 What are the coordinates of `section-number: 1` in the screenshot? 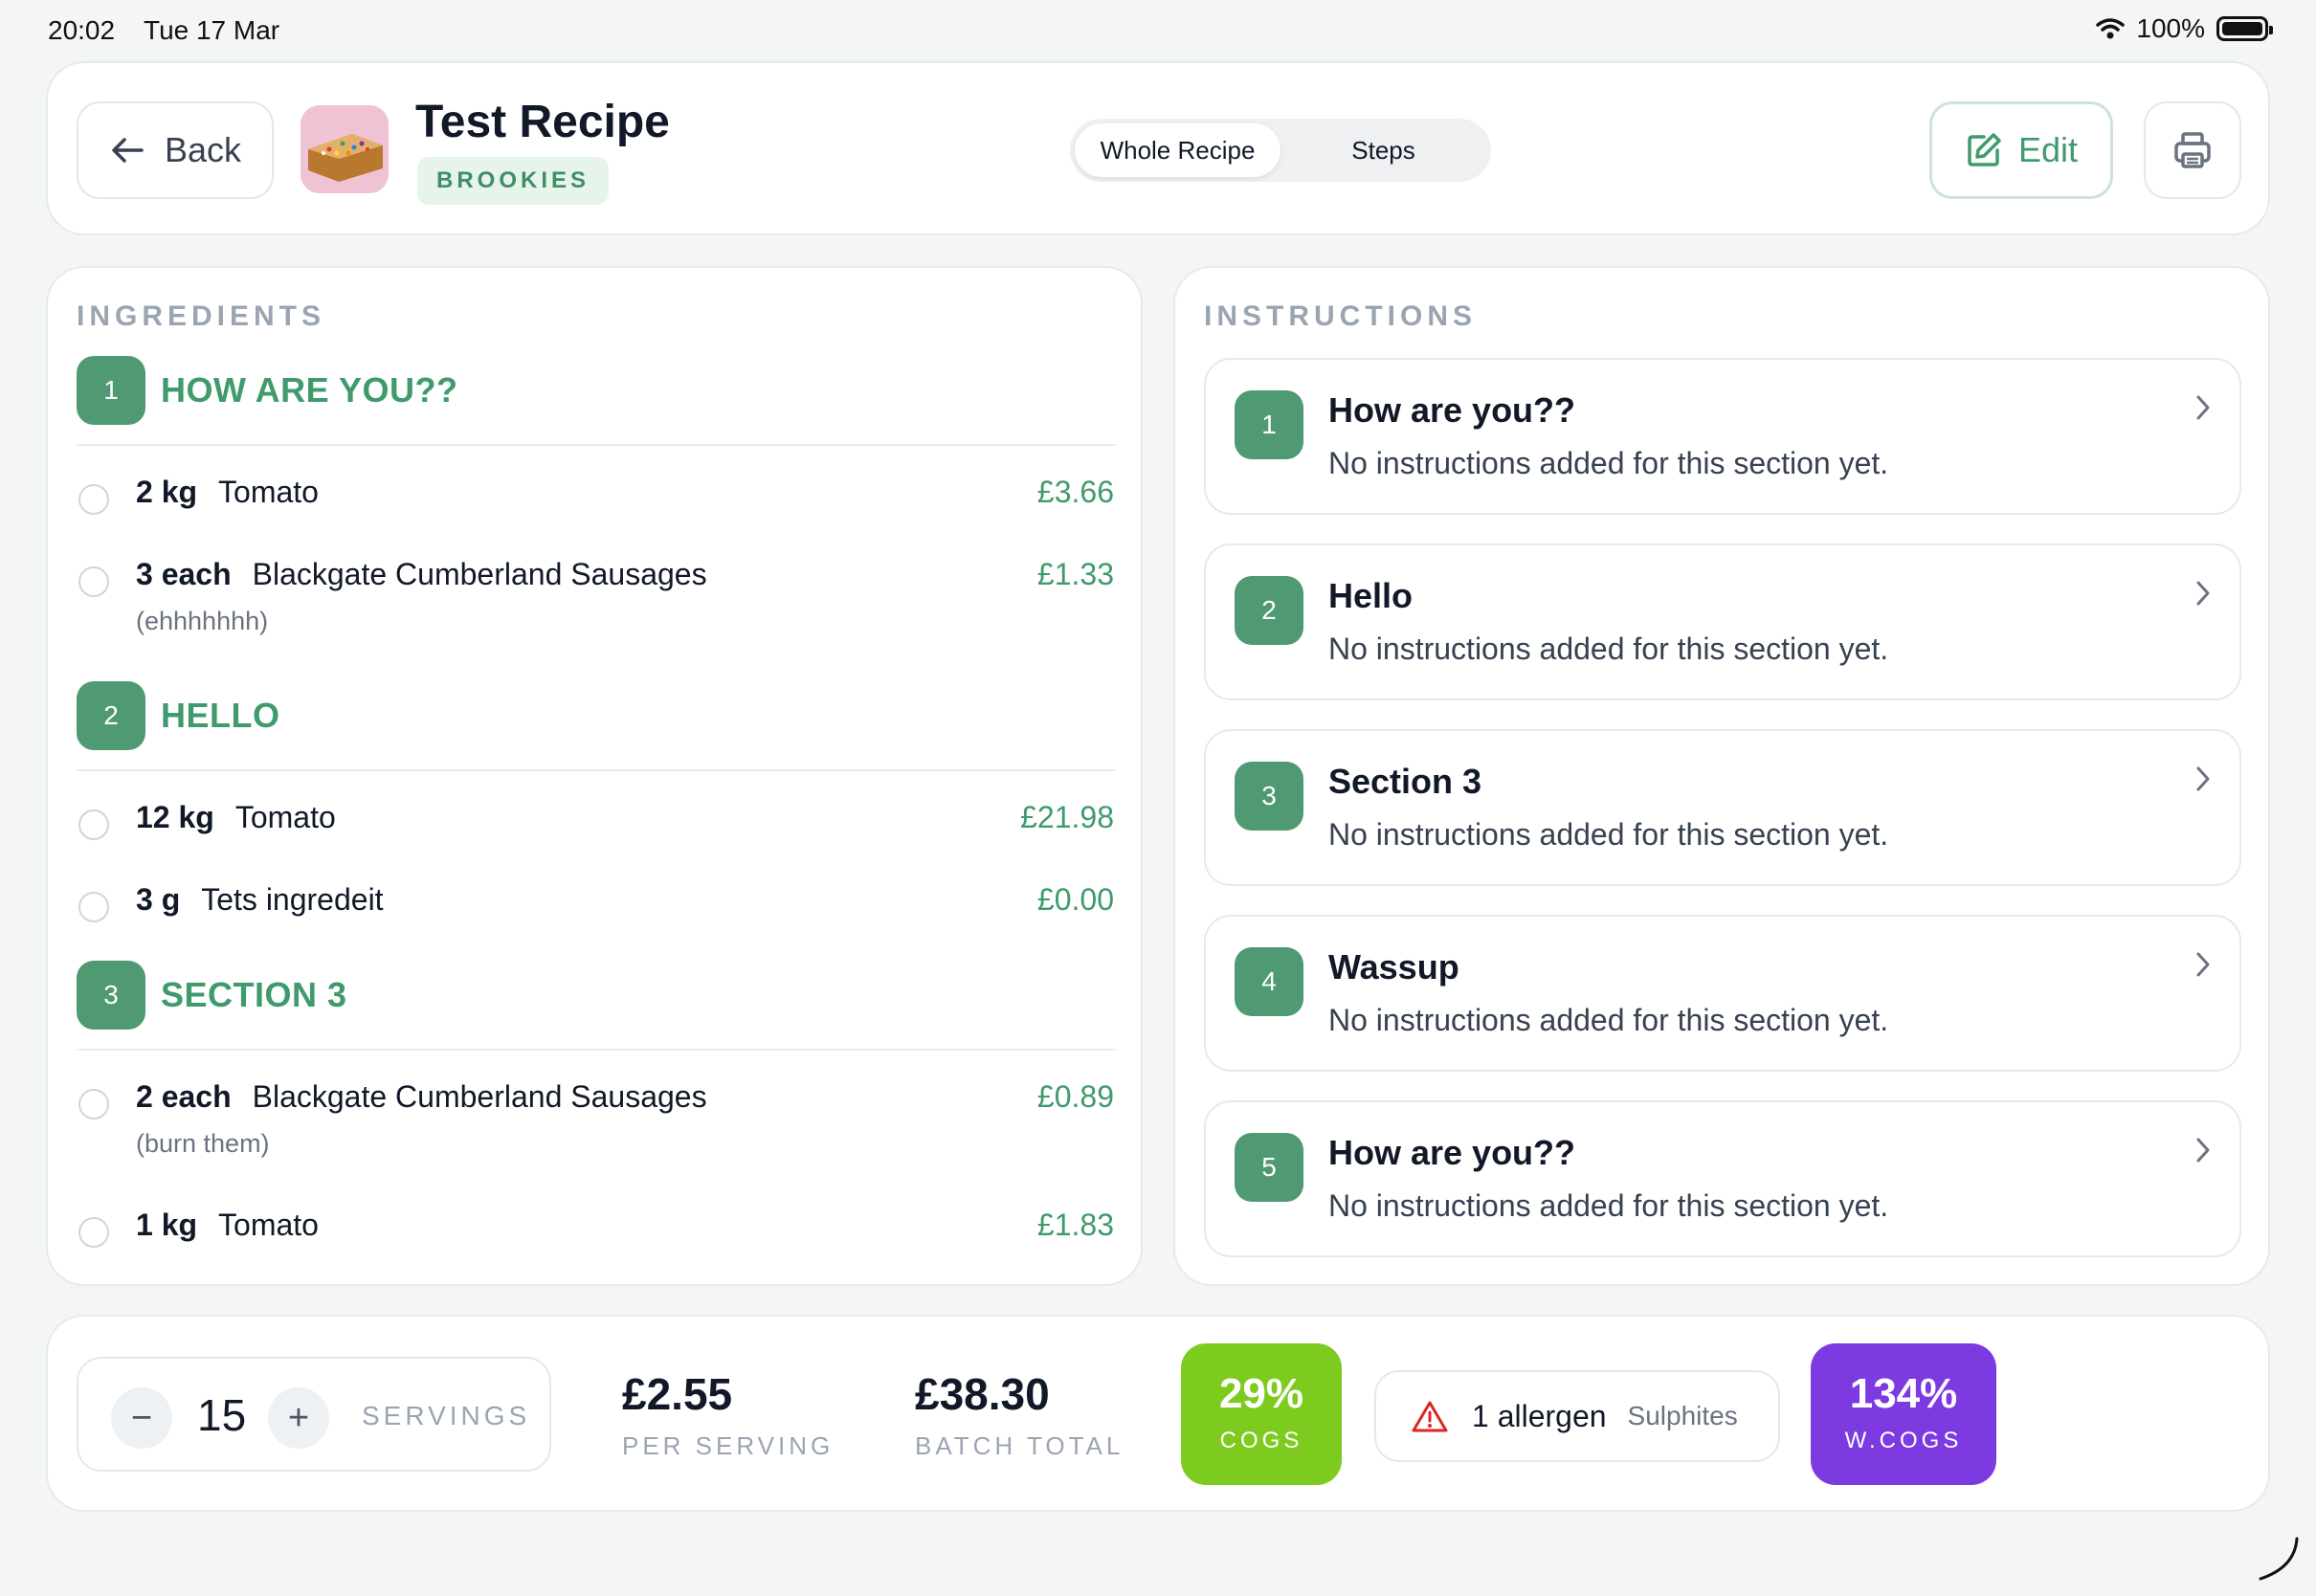 It's located at (111, 391).